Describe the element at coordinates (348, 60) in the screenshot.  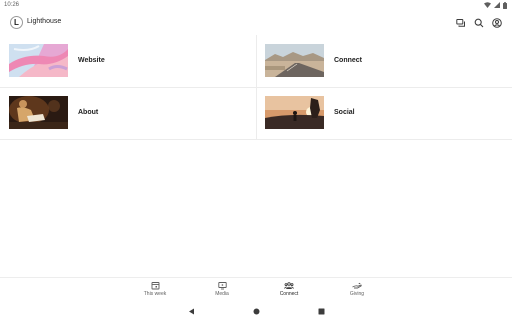
I see `tile-label: Connect` at that location.